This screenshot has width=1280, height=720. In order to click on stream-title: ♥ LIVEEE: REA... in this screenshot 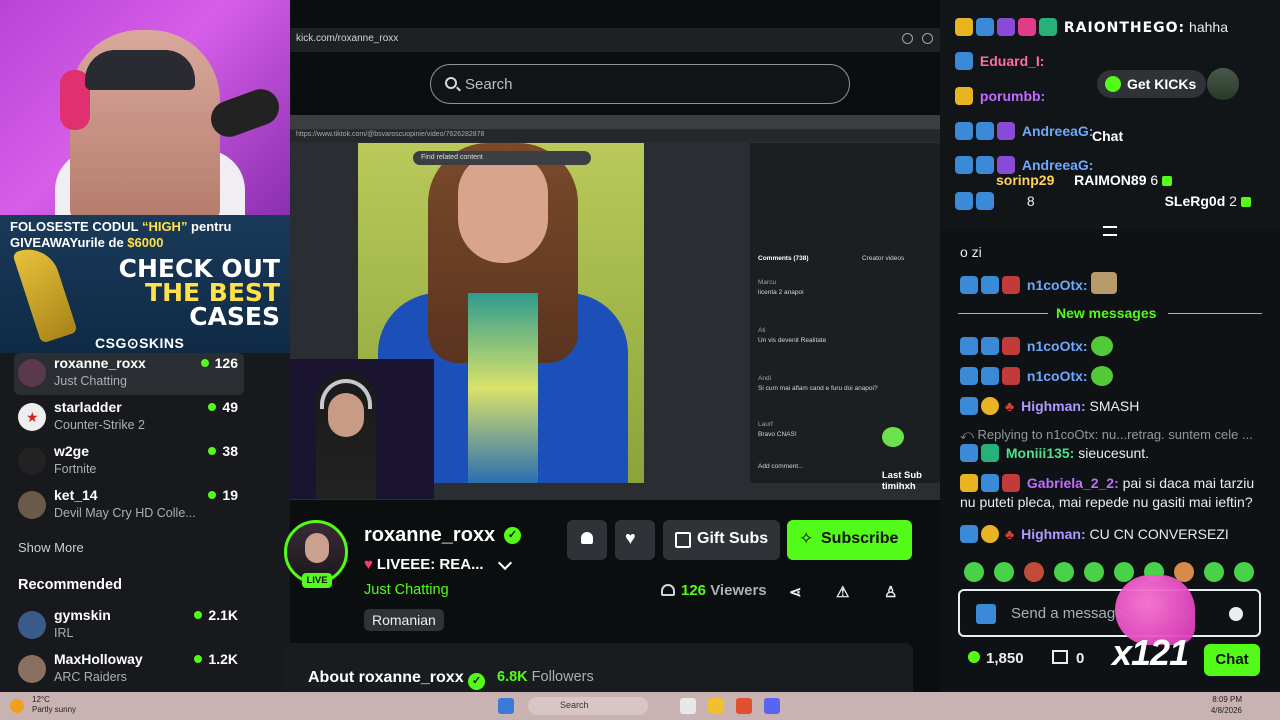, I will do `click(424, 564)`.